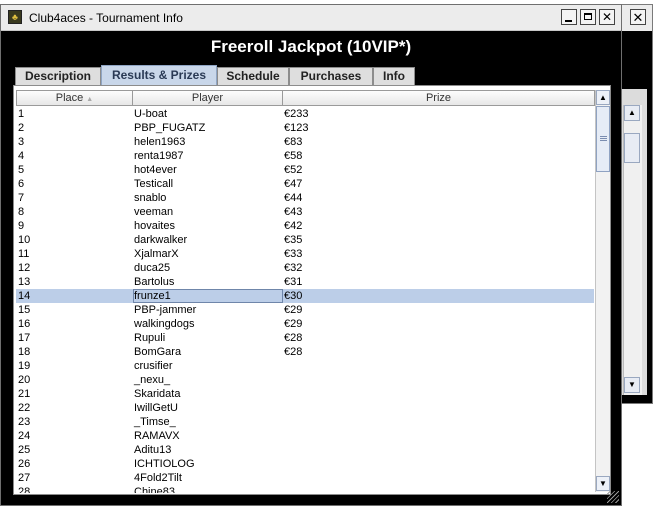 The image size is (655, 506). I want to click on table-row: 7 snablo €44, so click(305, 198).